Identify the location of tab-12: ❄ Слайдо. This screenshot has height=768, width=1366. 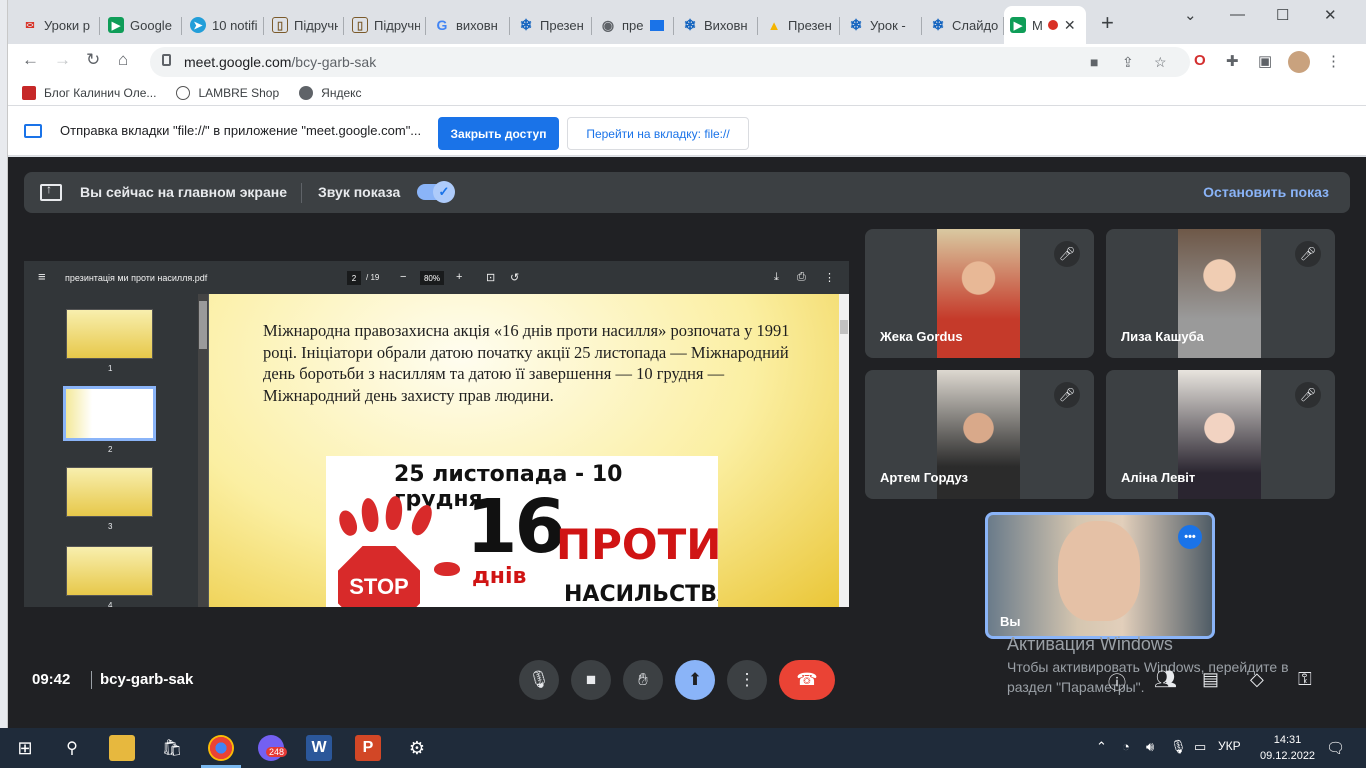
(964, 25).